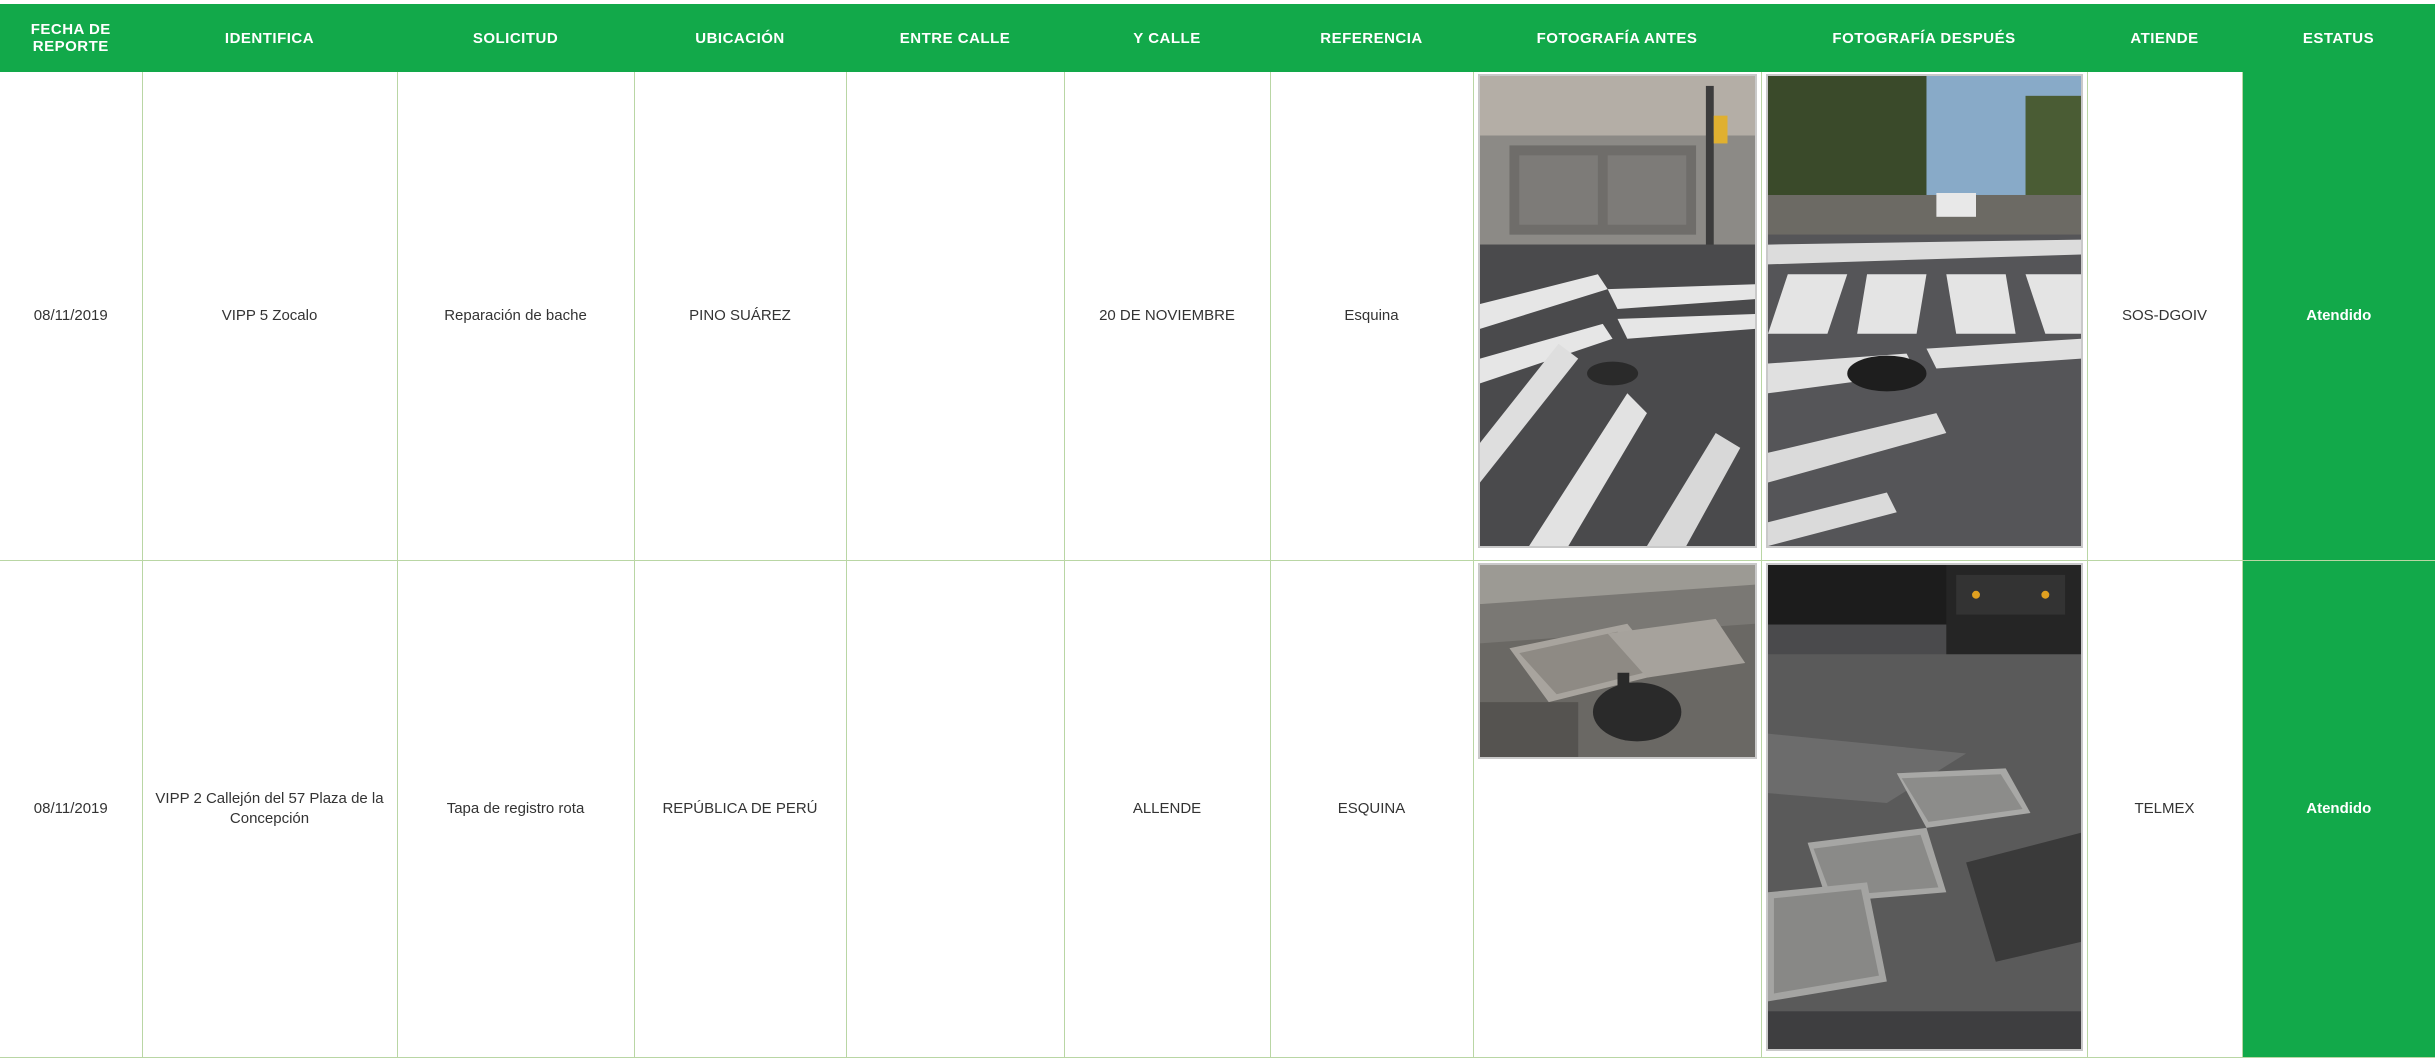 Image resolution: width=2435 pixels, height=1058 pixels. Describe the element at coordinates (516, 316) in the screenshot. I see `cell-solicitud: Reparación de bache` at that location.